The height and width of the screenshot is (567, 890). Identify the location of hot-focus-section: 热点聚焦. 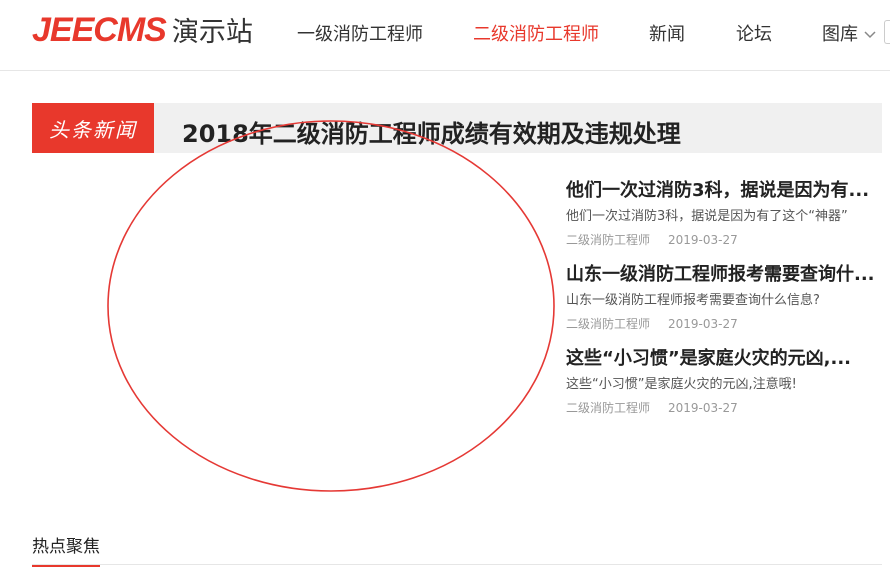
(457, 547).